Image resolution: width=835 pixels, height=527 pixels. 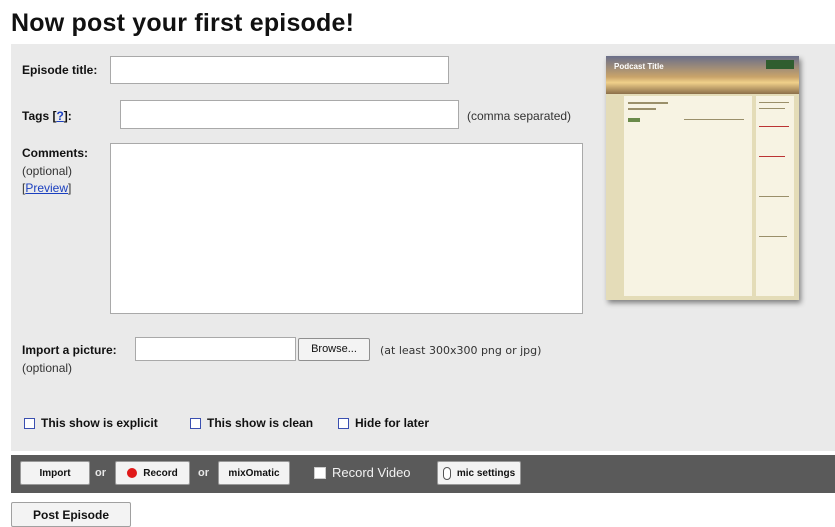 I want to click on preview-sidebar, so click(x=775, y=196).